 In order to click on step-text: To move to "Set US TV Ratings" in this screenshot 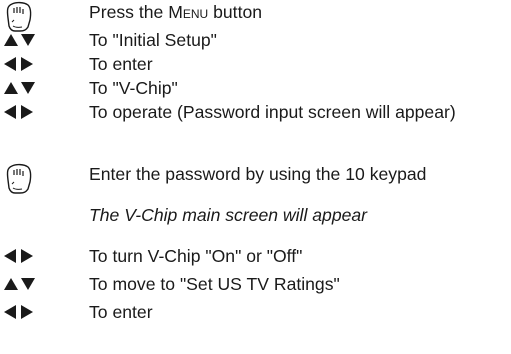, I will do `click(214, 284)`.